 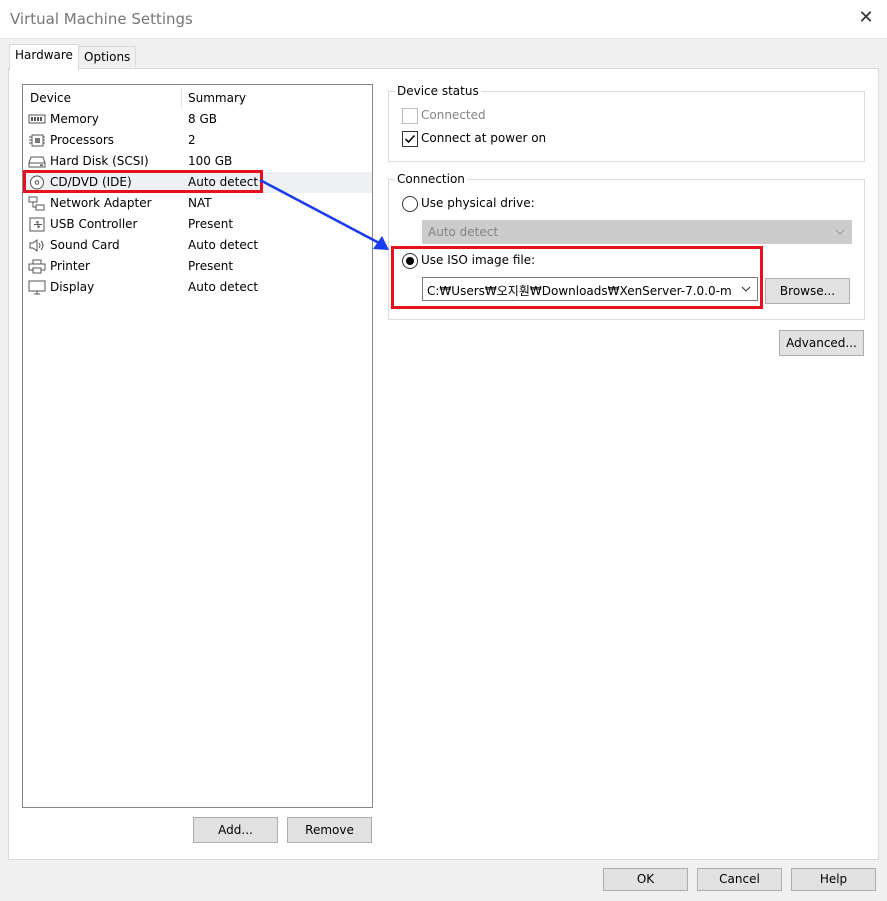 What do you see at coordinates (36, 245) in the screenshot?
I see `sound-icon` at bounding box center [36, 245].